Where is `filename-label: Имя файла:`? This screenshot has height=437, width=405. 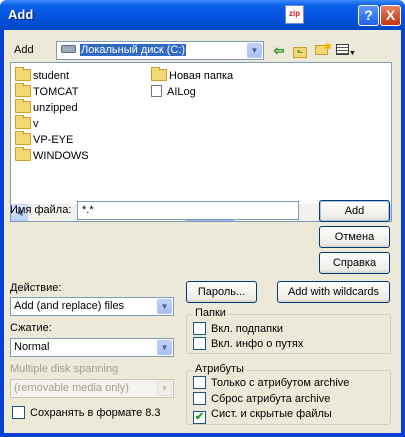
filename-label: Имя файла: is located at coordinates (41, 210).